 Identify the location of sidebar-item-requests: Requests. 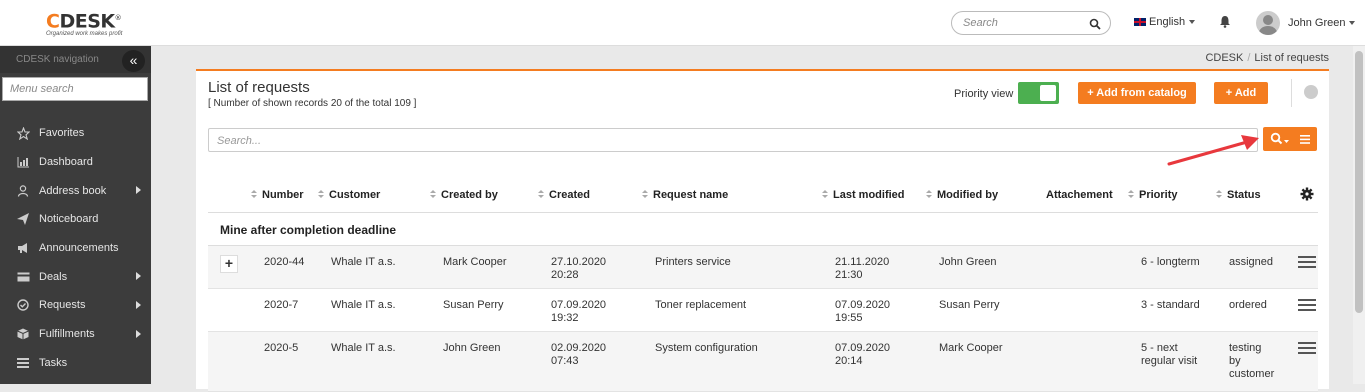
(75, 305).